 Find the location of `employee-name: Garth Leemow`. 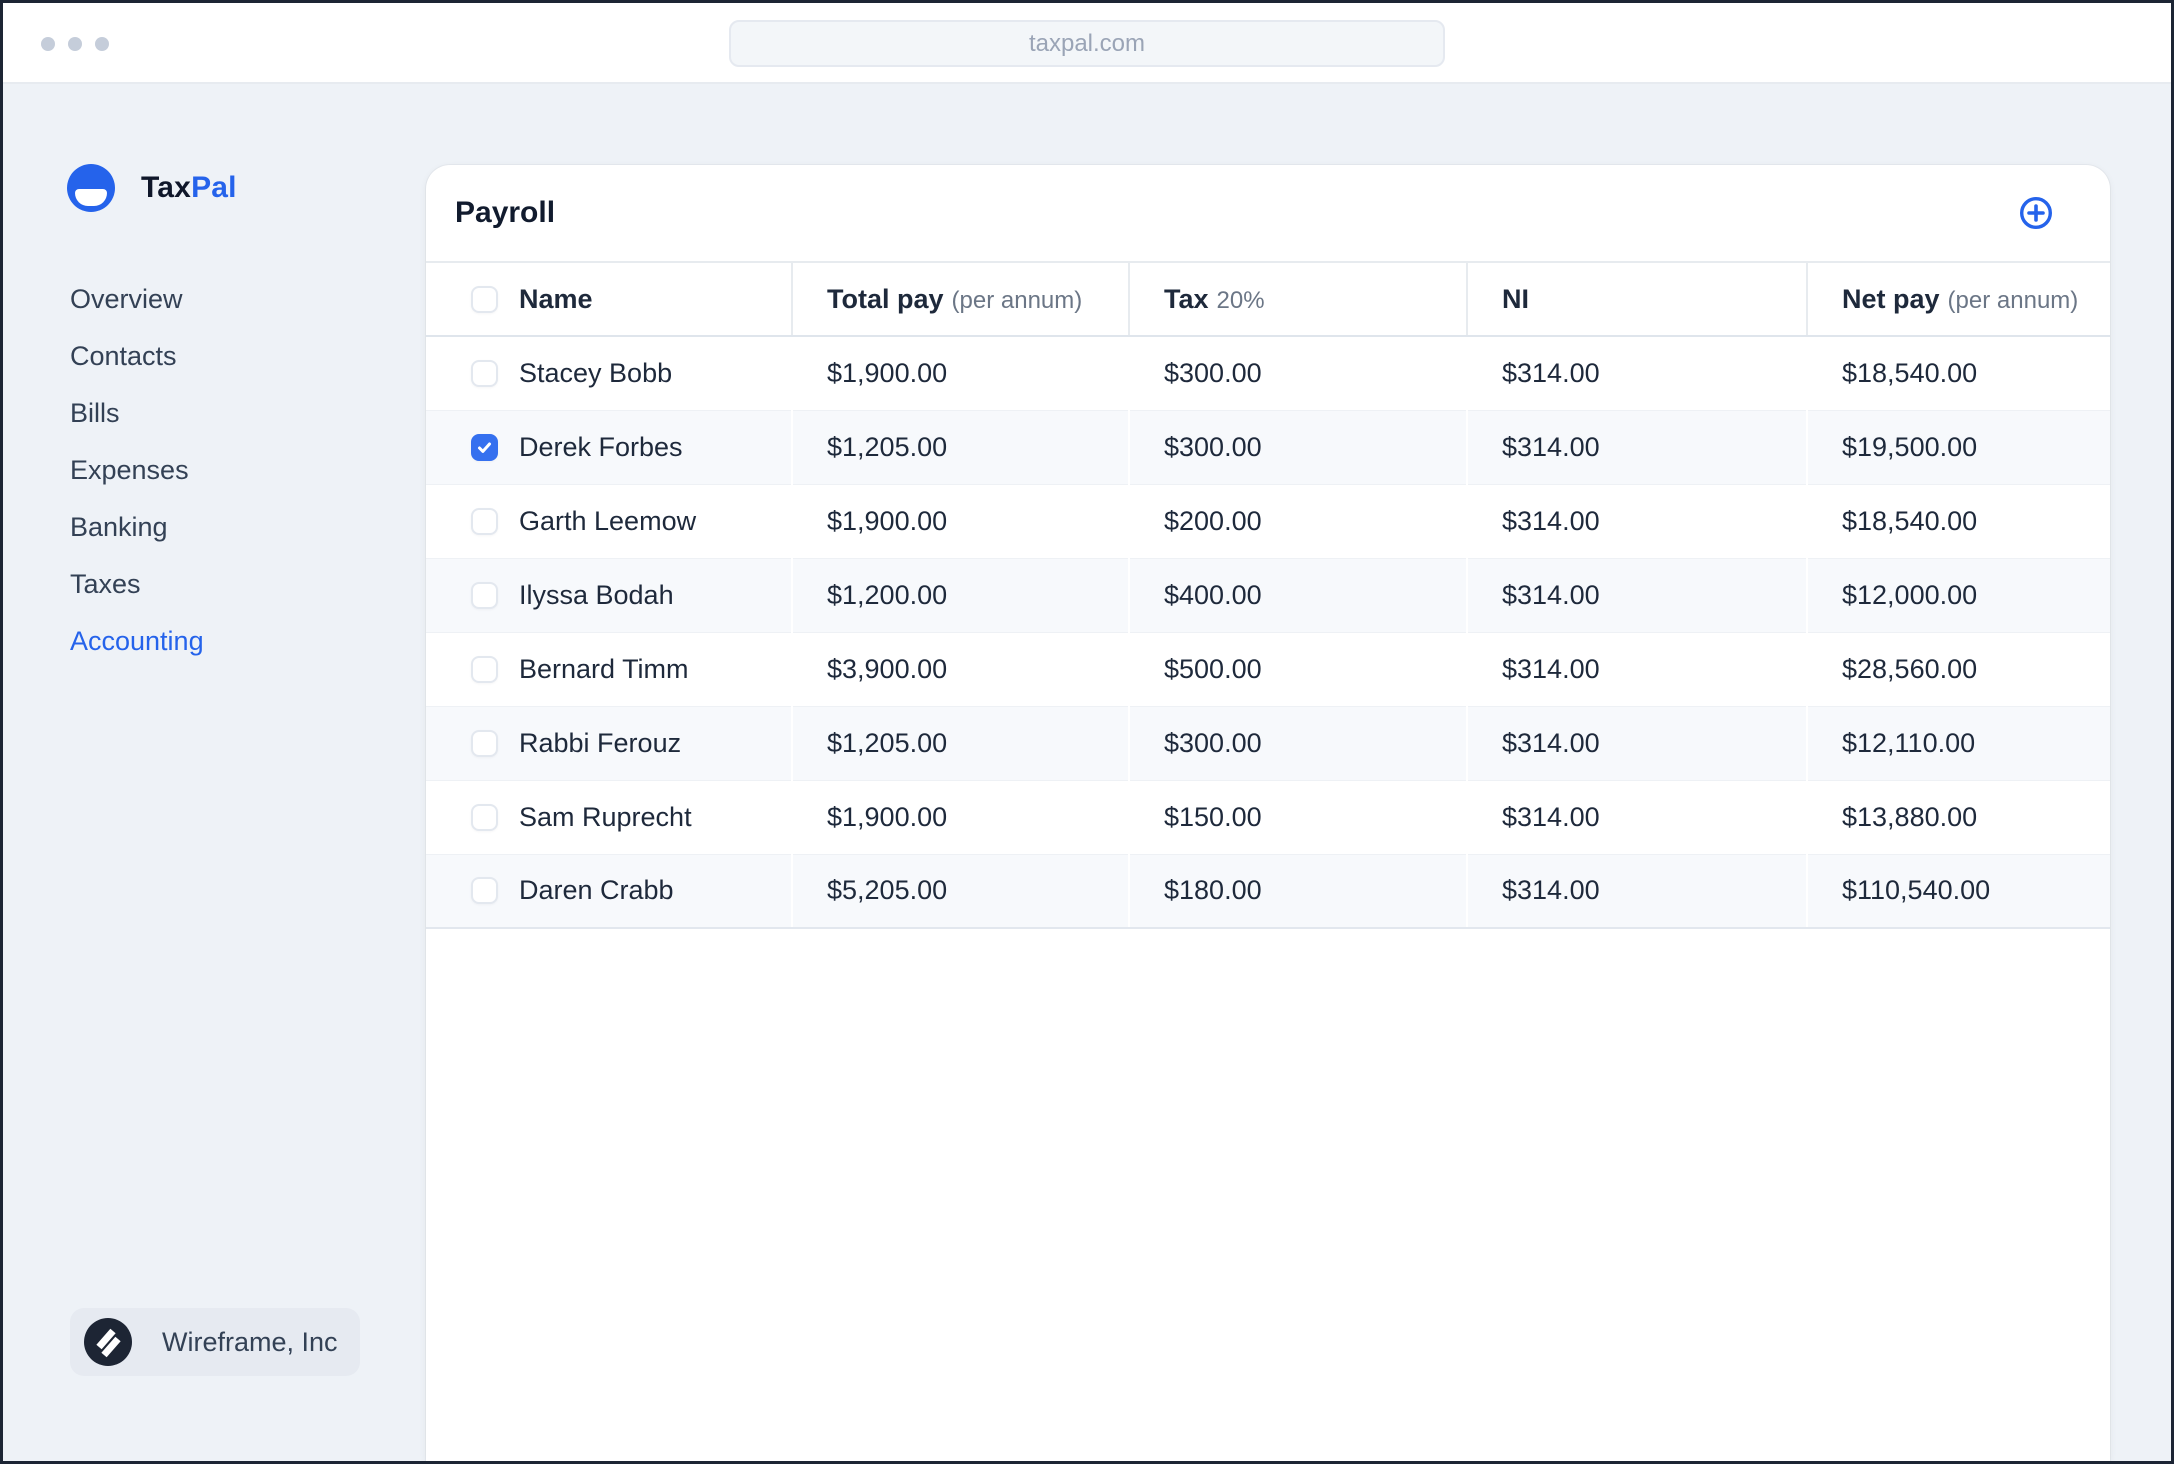

employee-name: Garth Leemow is located at coordinates (608, 520).